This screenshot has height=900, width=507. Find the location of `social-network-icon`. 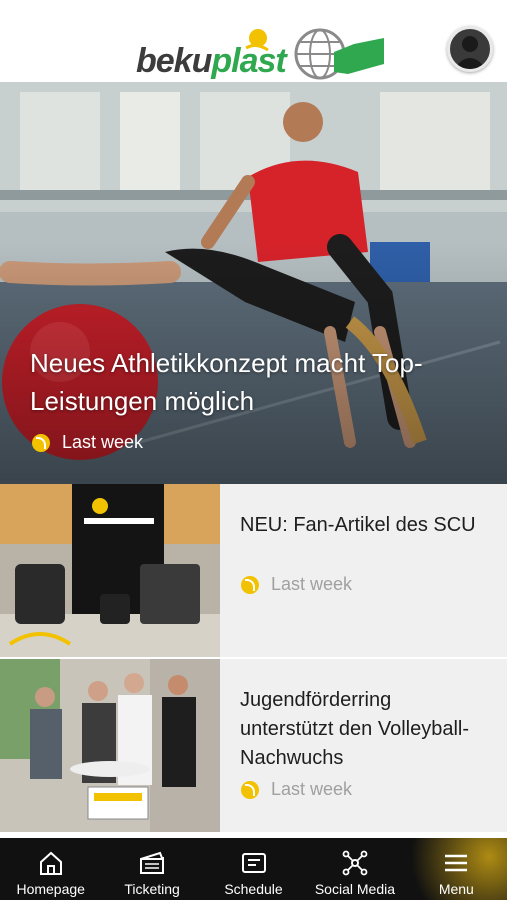

social-network-icon is located at coordinates (355, 863).